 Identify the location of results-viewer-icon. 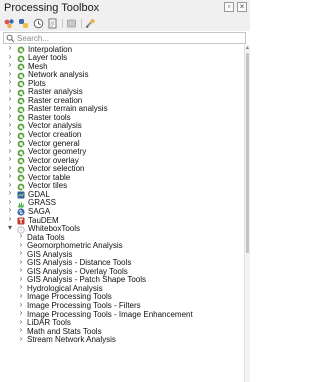
(52, 23).